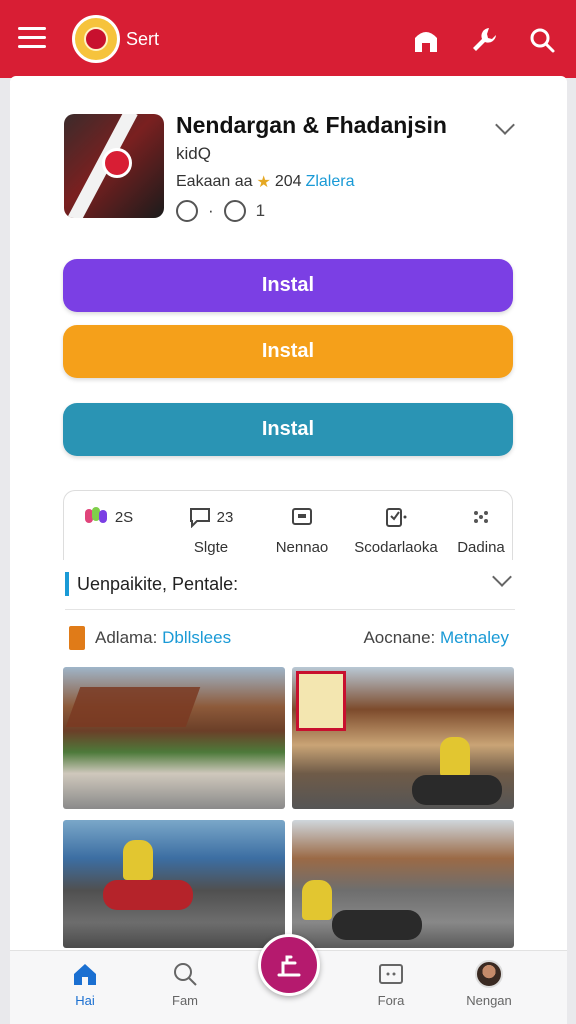  What do you see at coordinates (187, 211) in the screenshot?
I see `heart-icon` at bounding box center [187, 211].